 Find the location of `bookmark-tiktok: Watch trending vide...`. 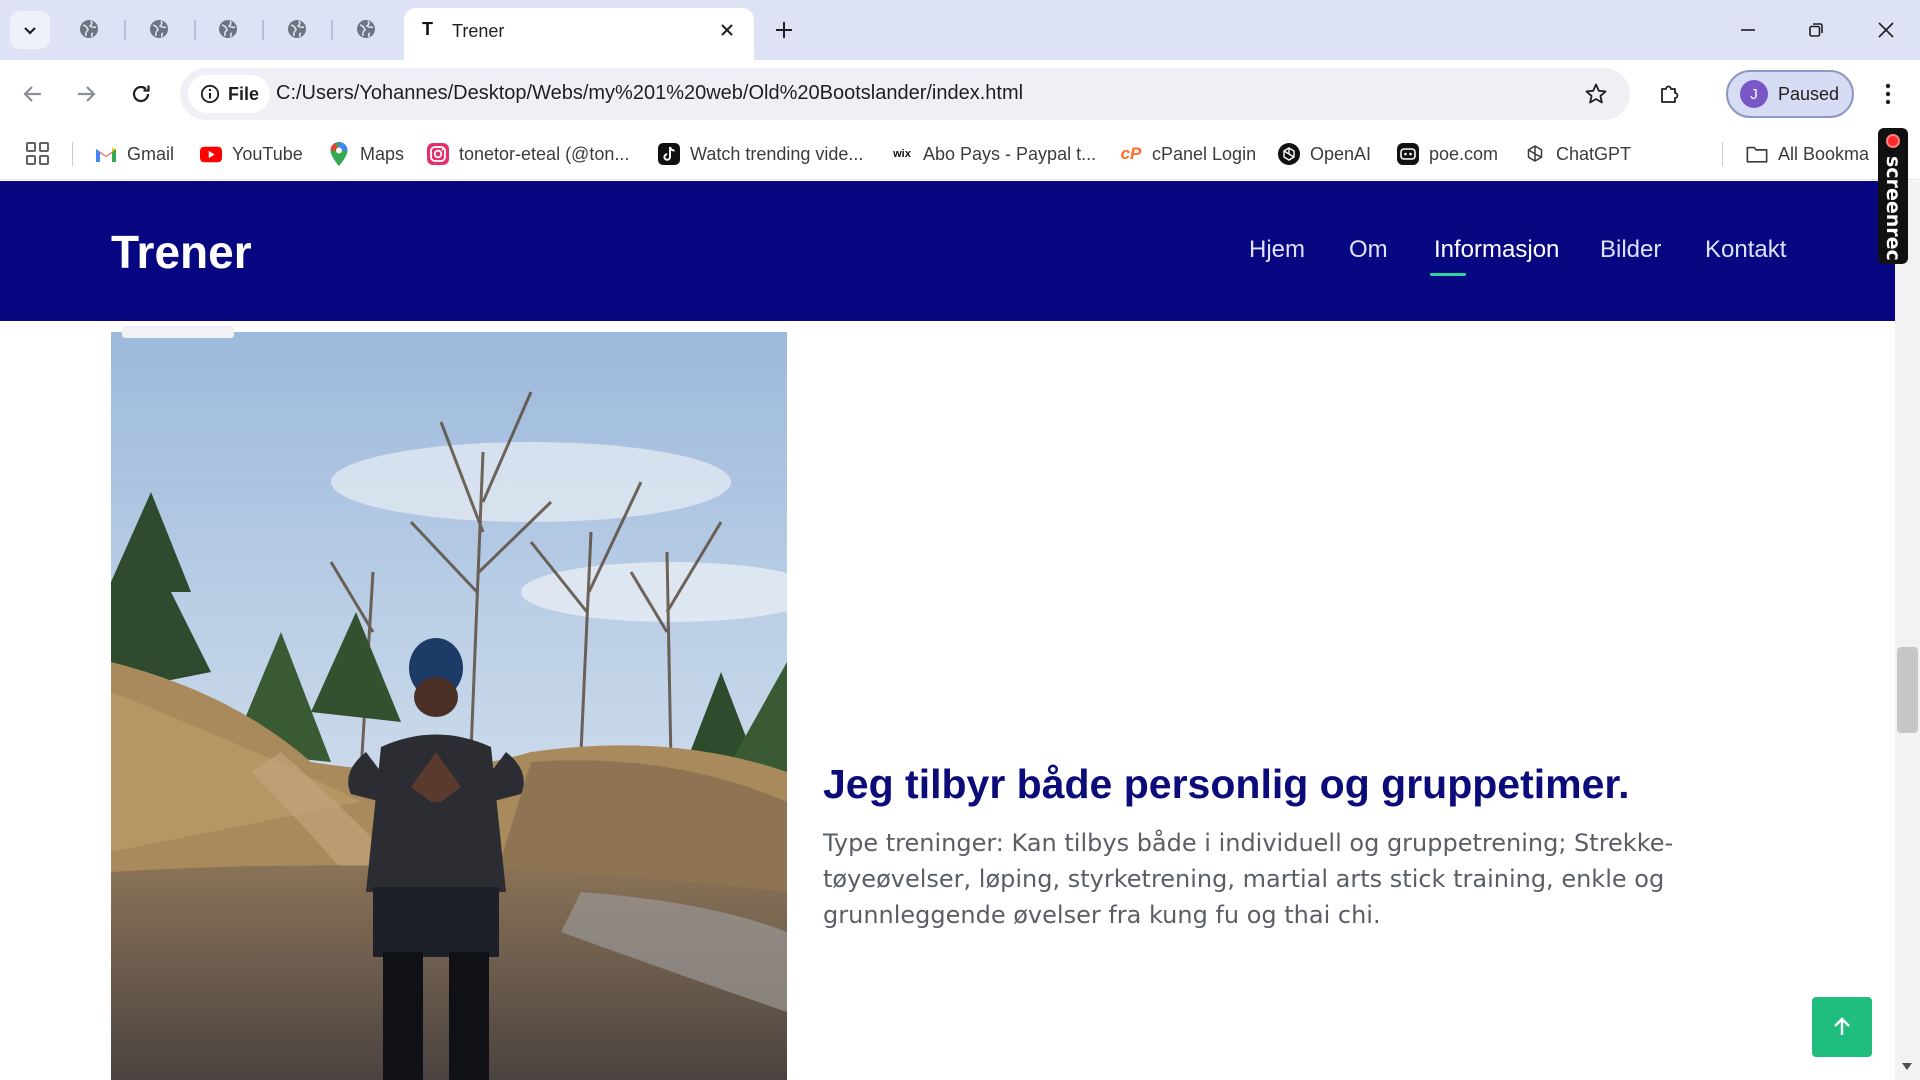

bookmark-tiktok: Watch trending vide... is located at coordinates (760, 154).